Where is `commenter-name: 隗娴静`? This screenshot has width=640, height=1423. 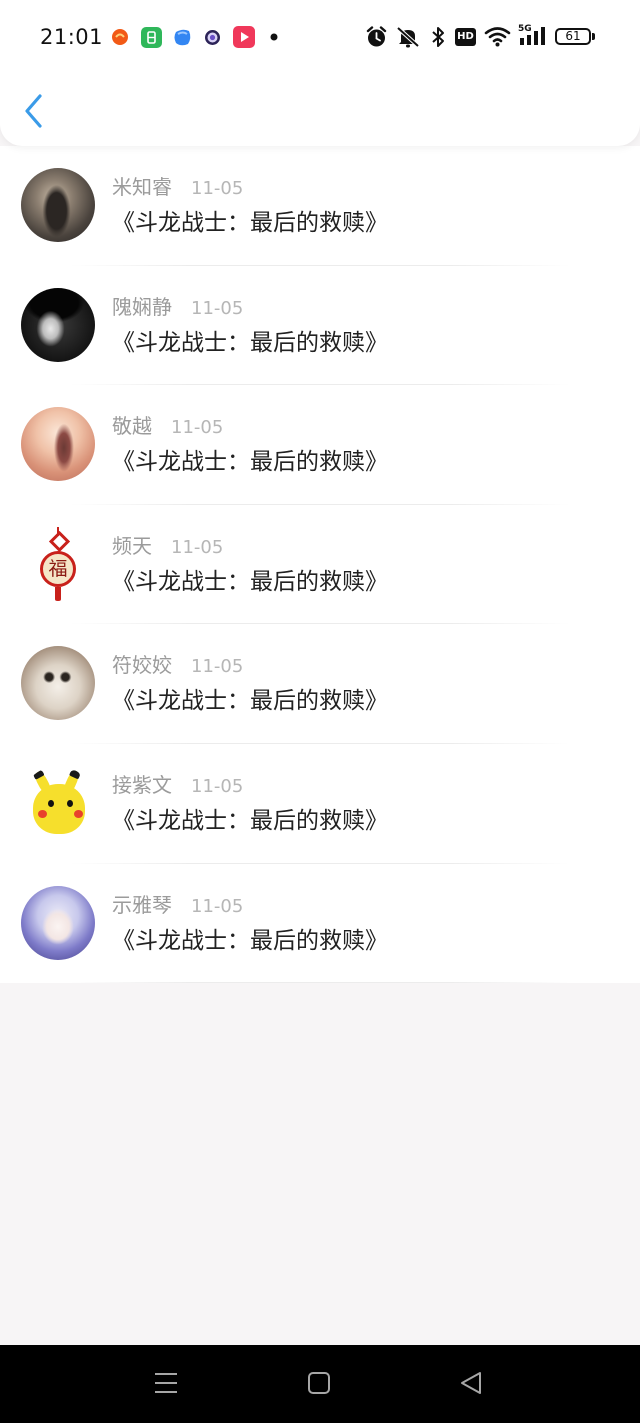 commenter-name: 隗娴静 is located at coordinates (142, 306).